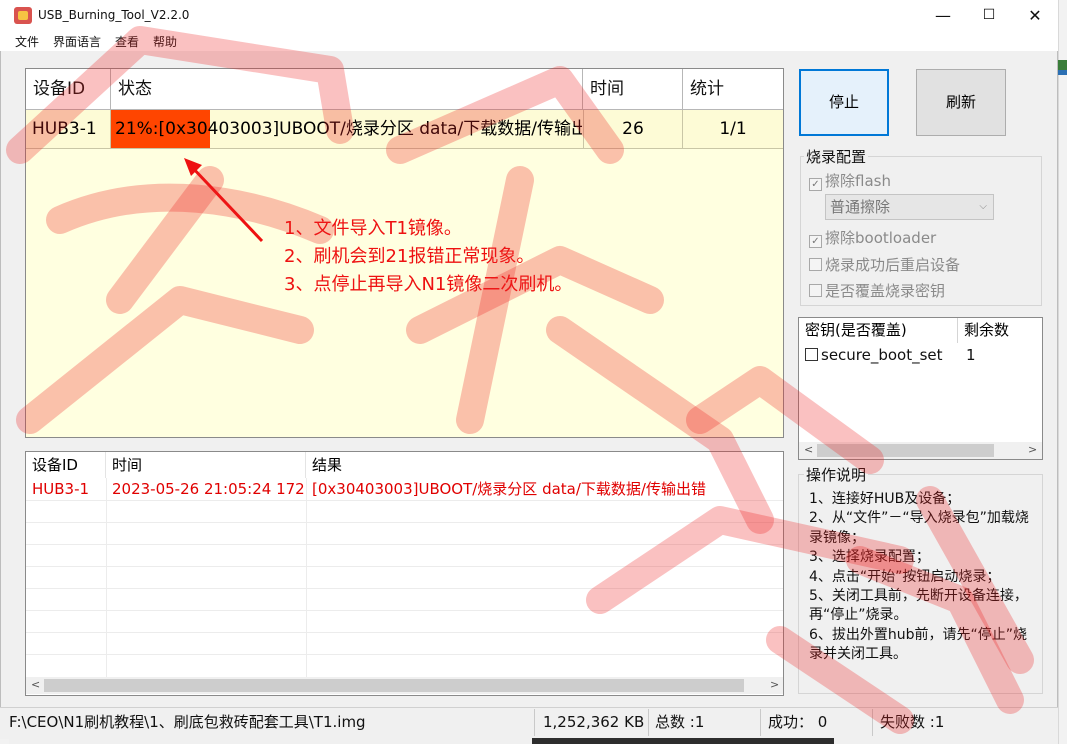  I want to click on reboot-after-checkbox: 烧录成功后重启设备, so click(884, 264).